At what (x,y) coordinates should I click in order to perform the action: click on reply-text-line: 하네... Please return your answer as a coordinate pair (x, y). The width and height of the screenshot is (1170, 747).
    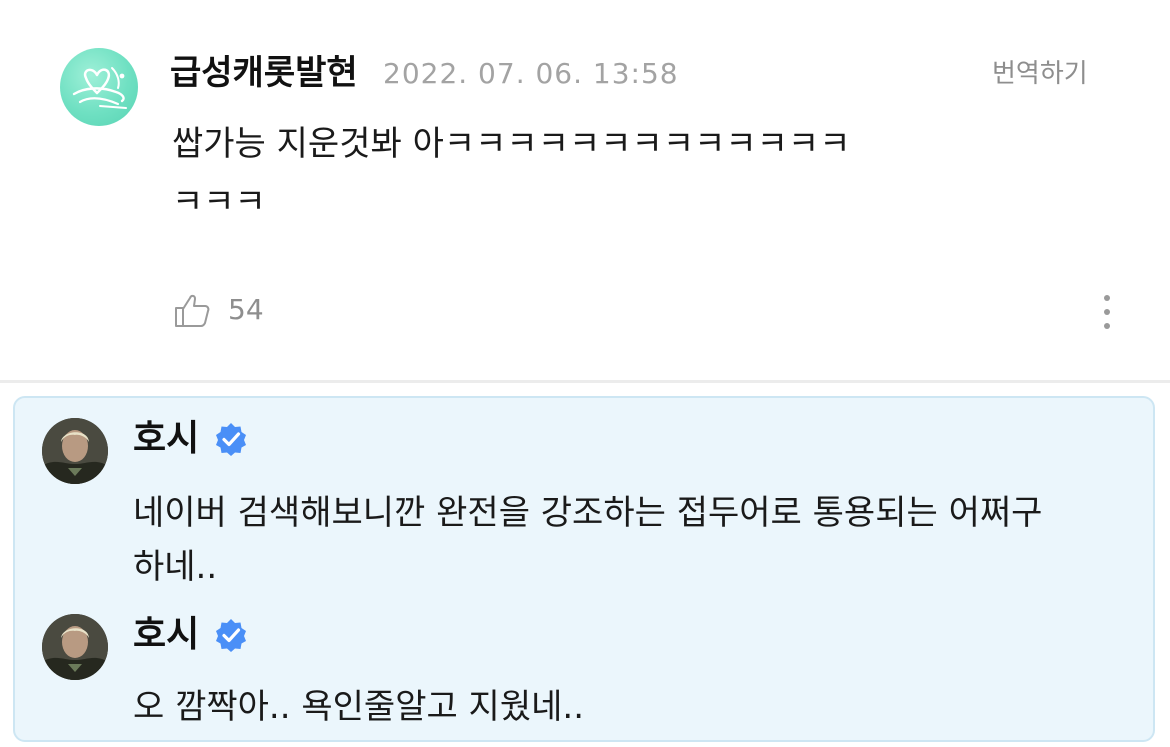
    Looking at the image, I should click on (175, 567).